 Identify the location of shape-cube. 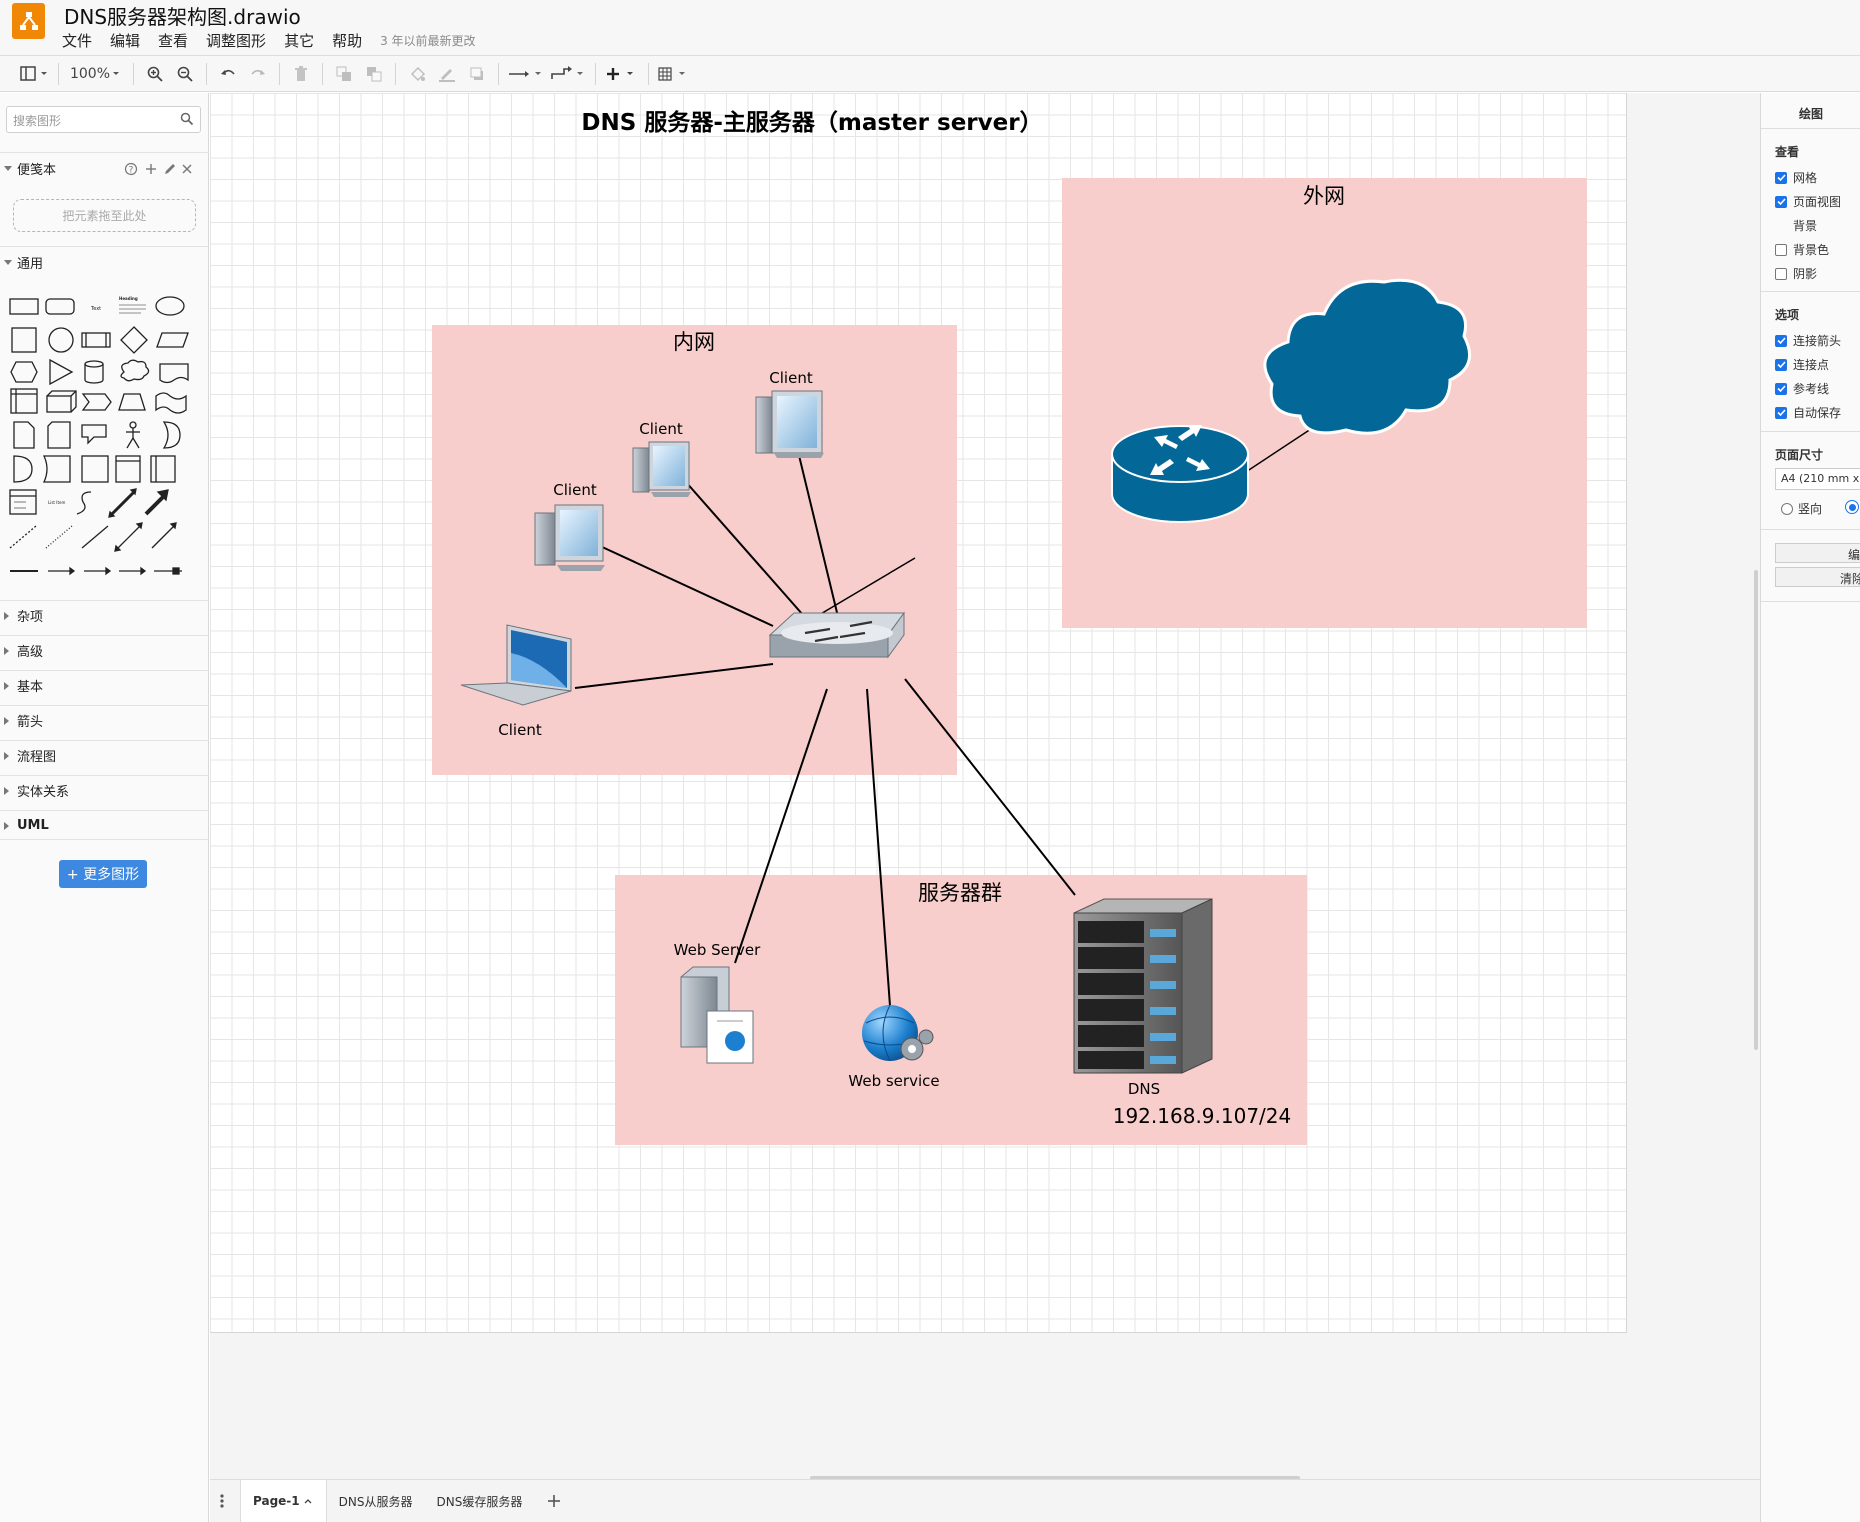
(61, 401).